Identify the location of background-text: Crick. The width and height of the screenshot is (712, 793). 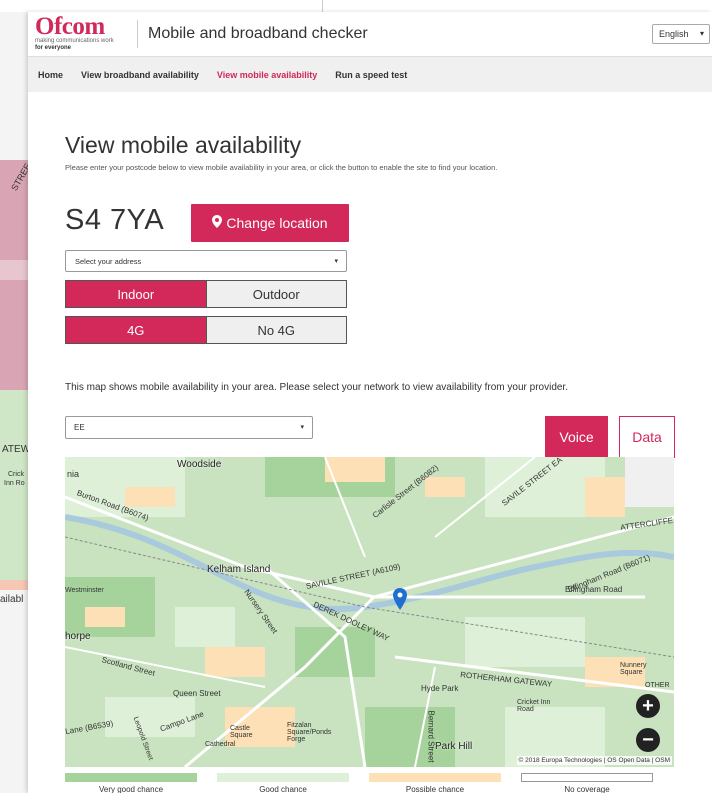
(16, 474).